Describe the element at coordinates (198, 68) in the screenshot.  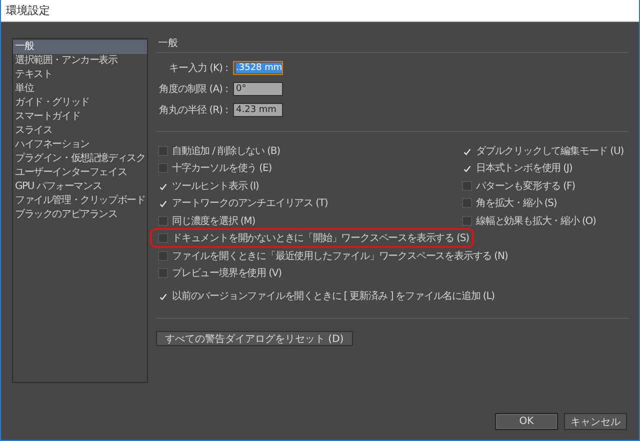
I see `field-label: キー入力 (K) :` at that location.